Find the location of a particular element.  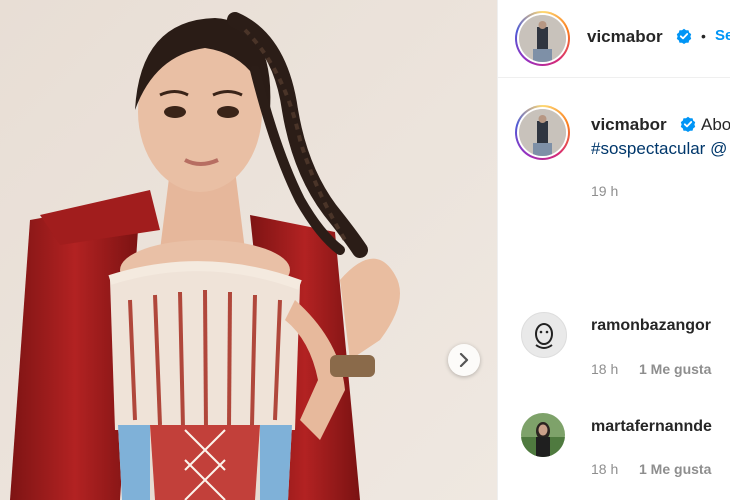

caption-hashtag: #sospectacular @ is located at coordinates (659, 149).